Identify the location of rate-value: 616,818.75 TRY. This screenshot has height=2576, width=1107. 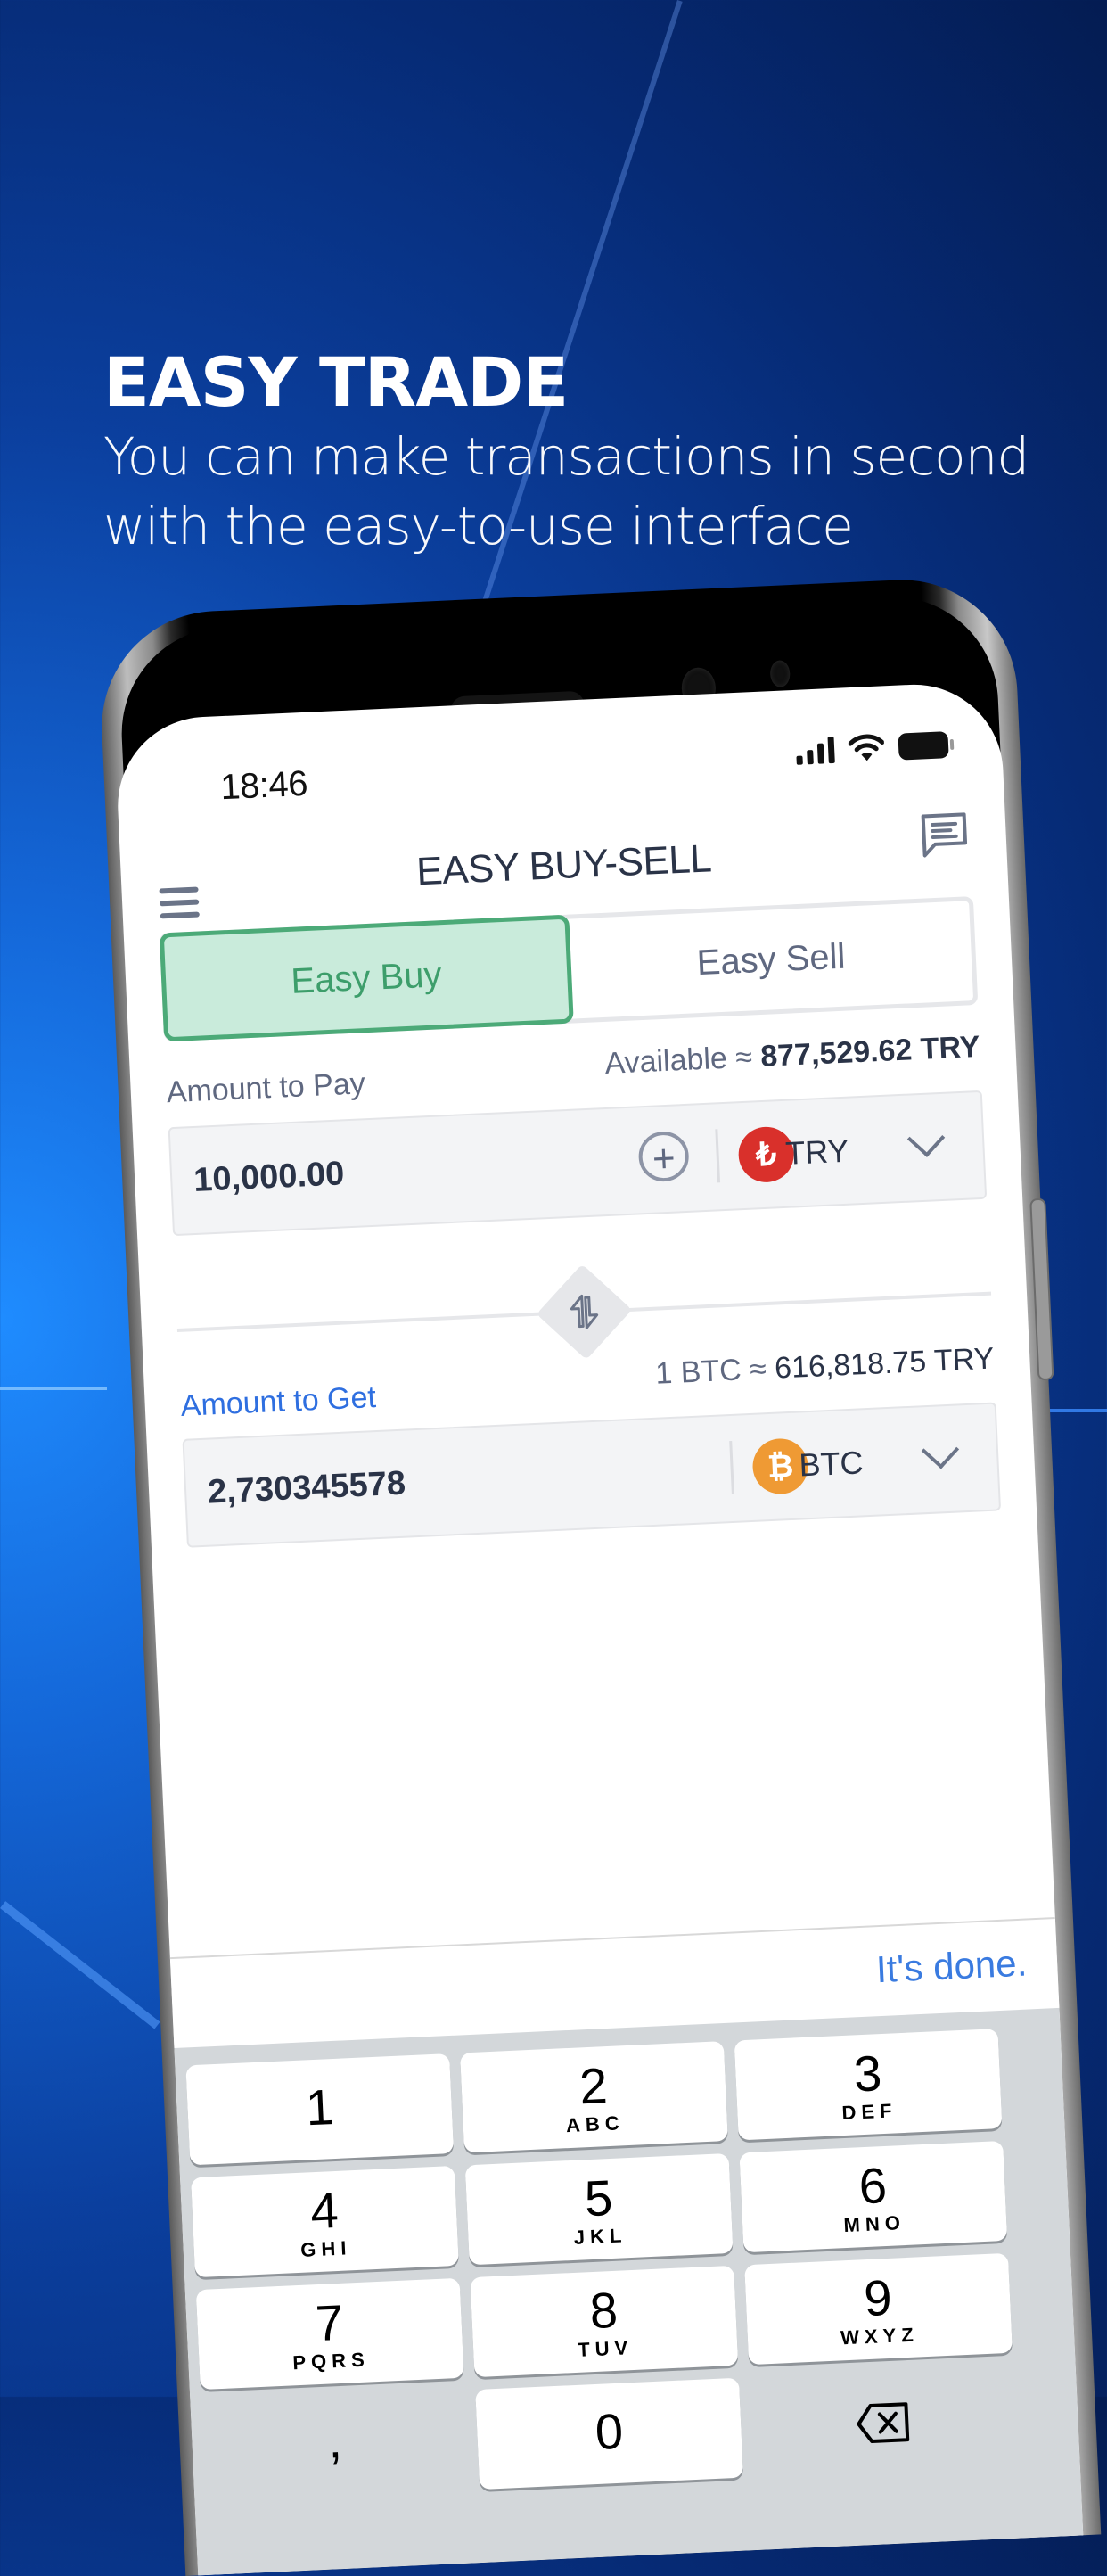
(885, 1363).